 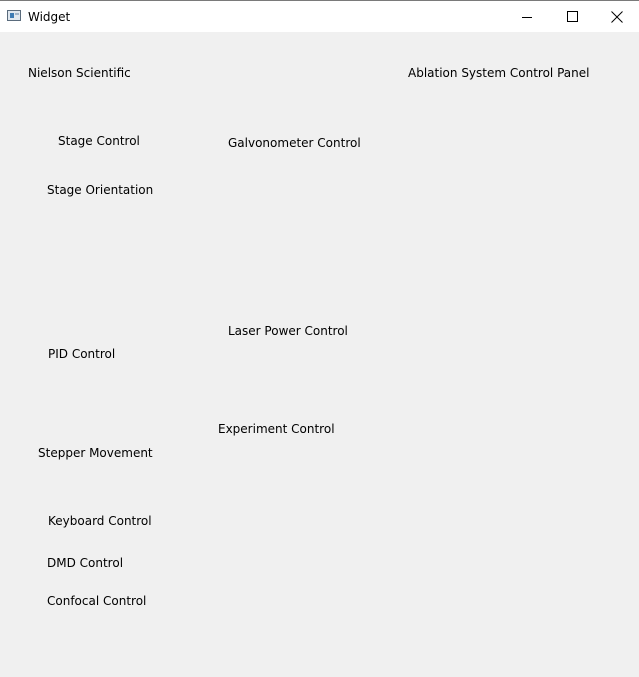 What do you see at coordinates (95, 453) in the screenshot?
I see `stepper-movement-label: Stepper Movement` at bounding box center [95, 453].